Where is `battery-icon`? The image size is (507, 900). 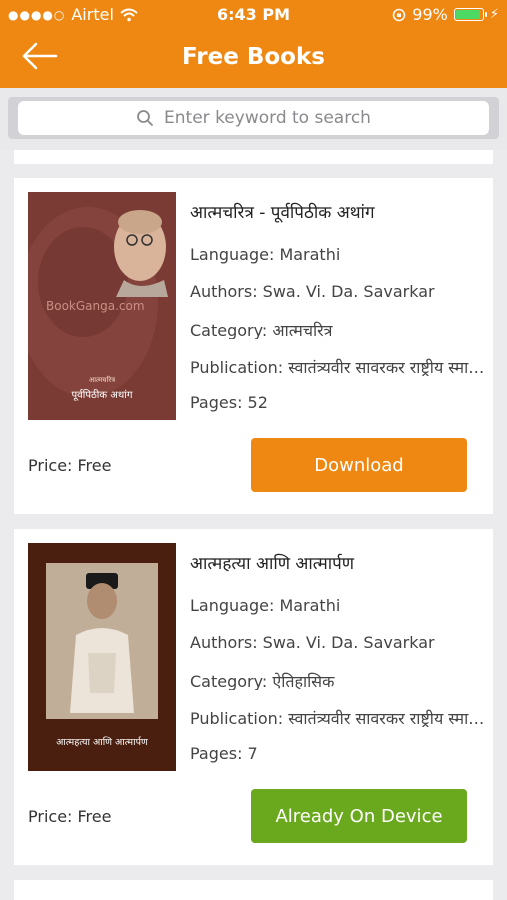 battery-icon is located at coordinates (470, 14).